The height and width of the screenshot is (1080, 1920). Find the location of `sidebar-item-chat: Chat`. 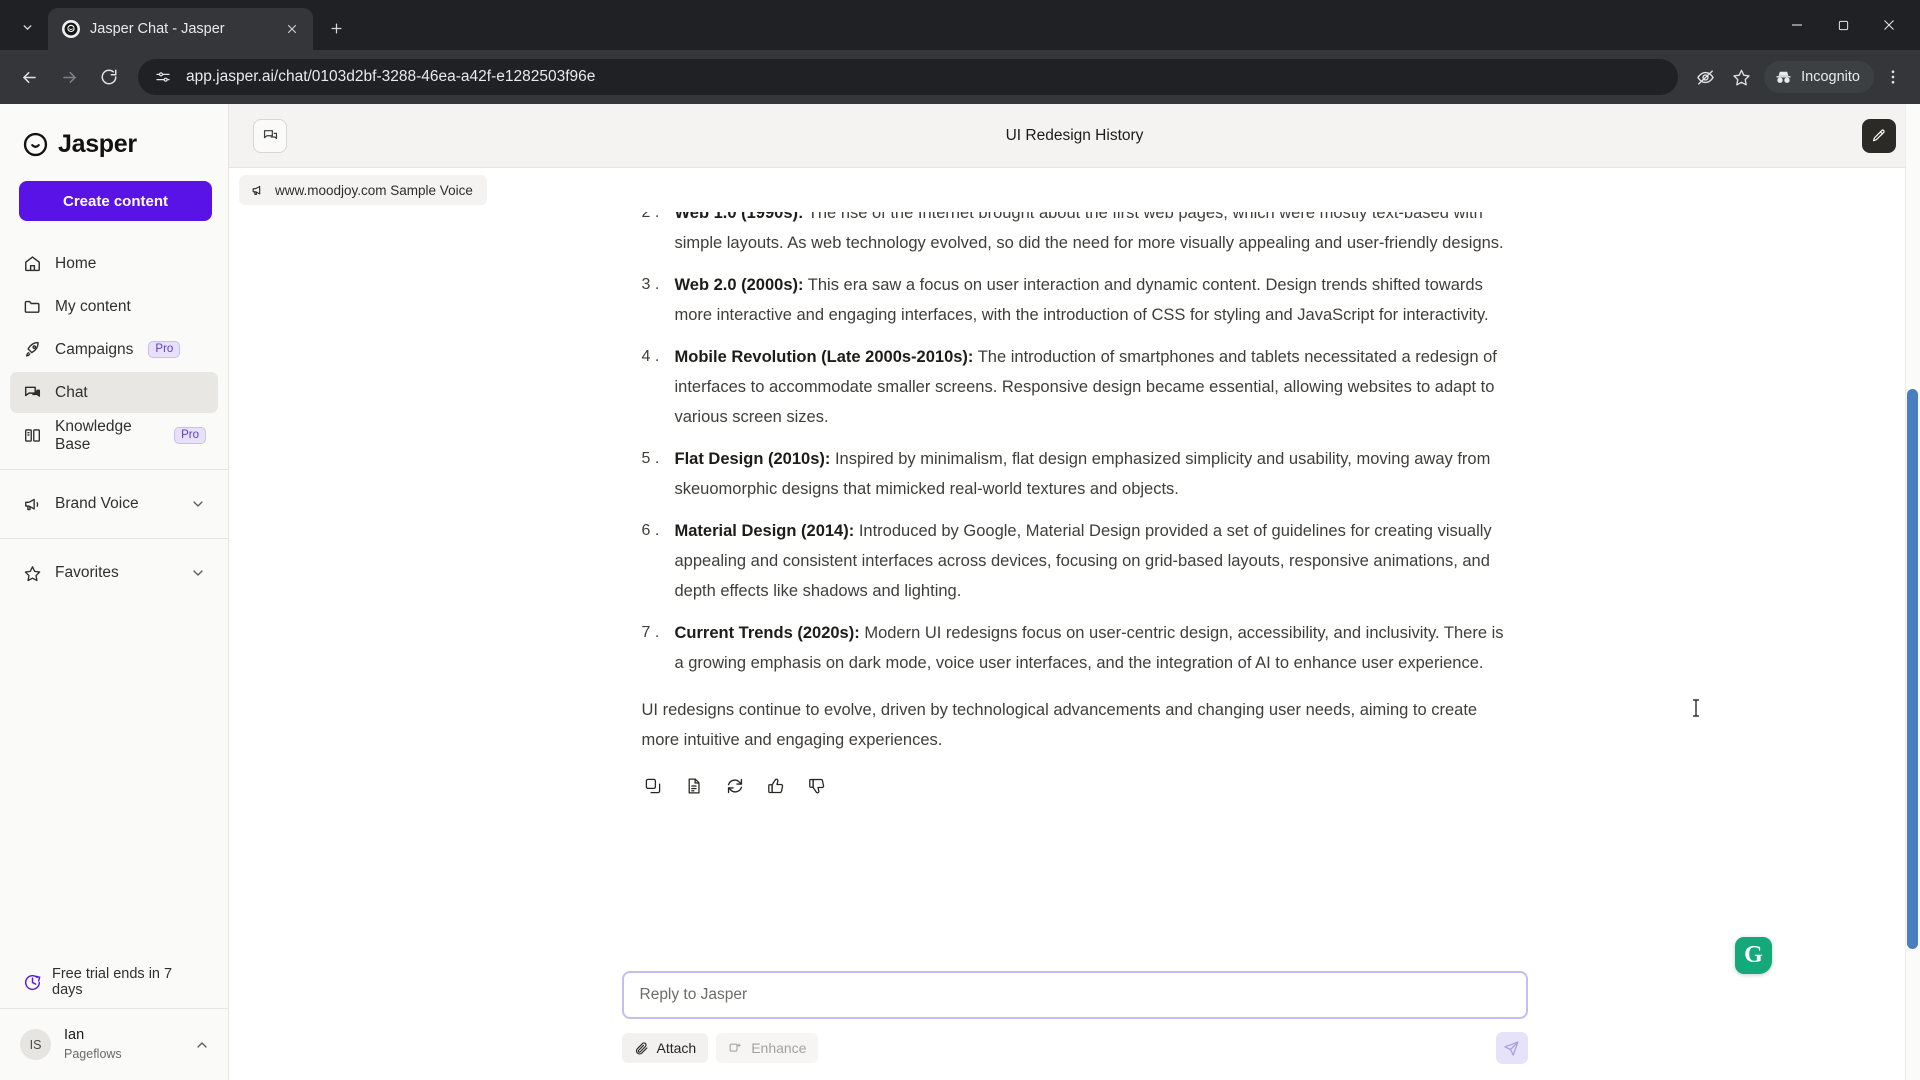

sidebar-item-chat: Chat is located at coordinates (114, 392).